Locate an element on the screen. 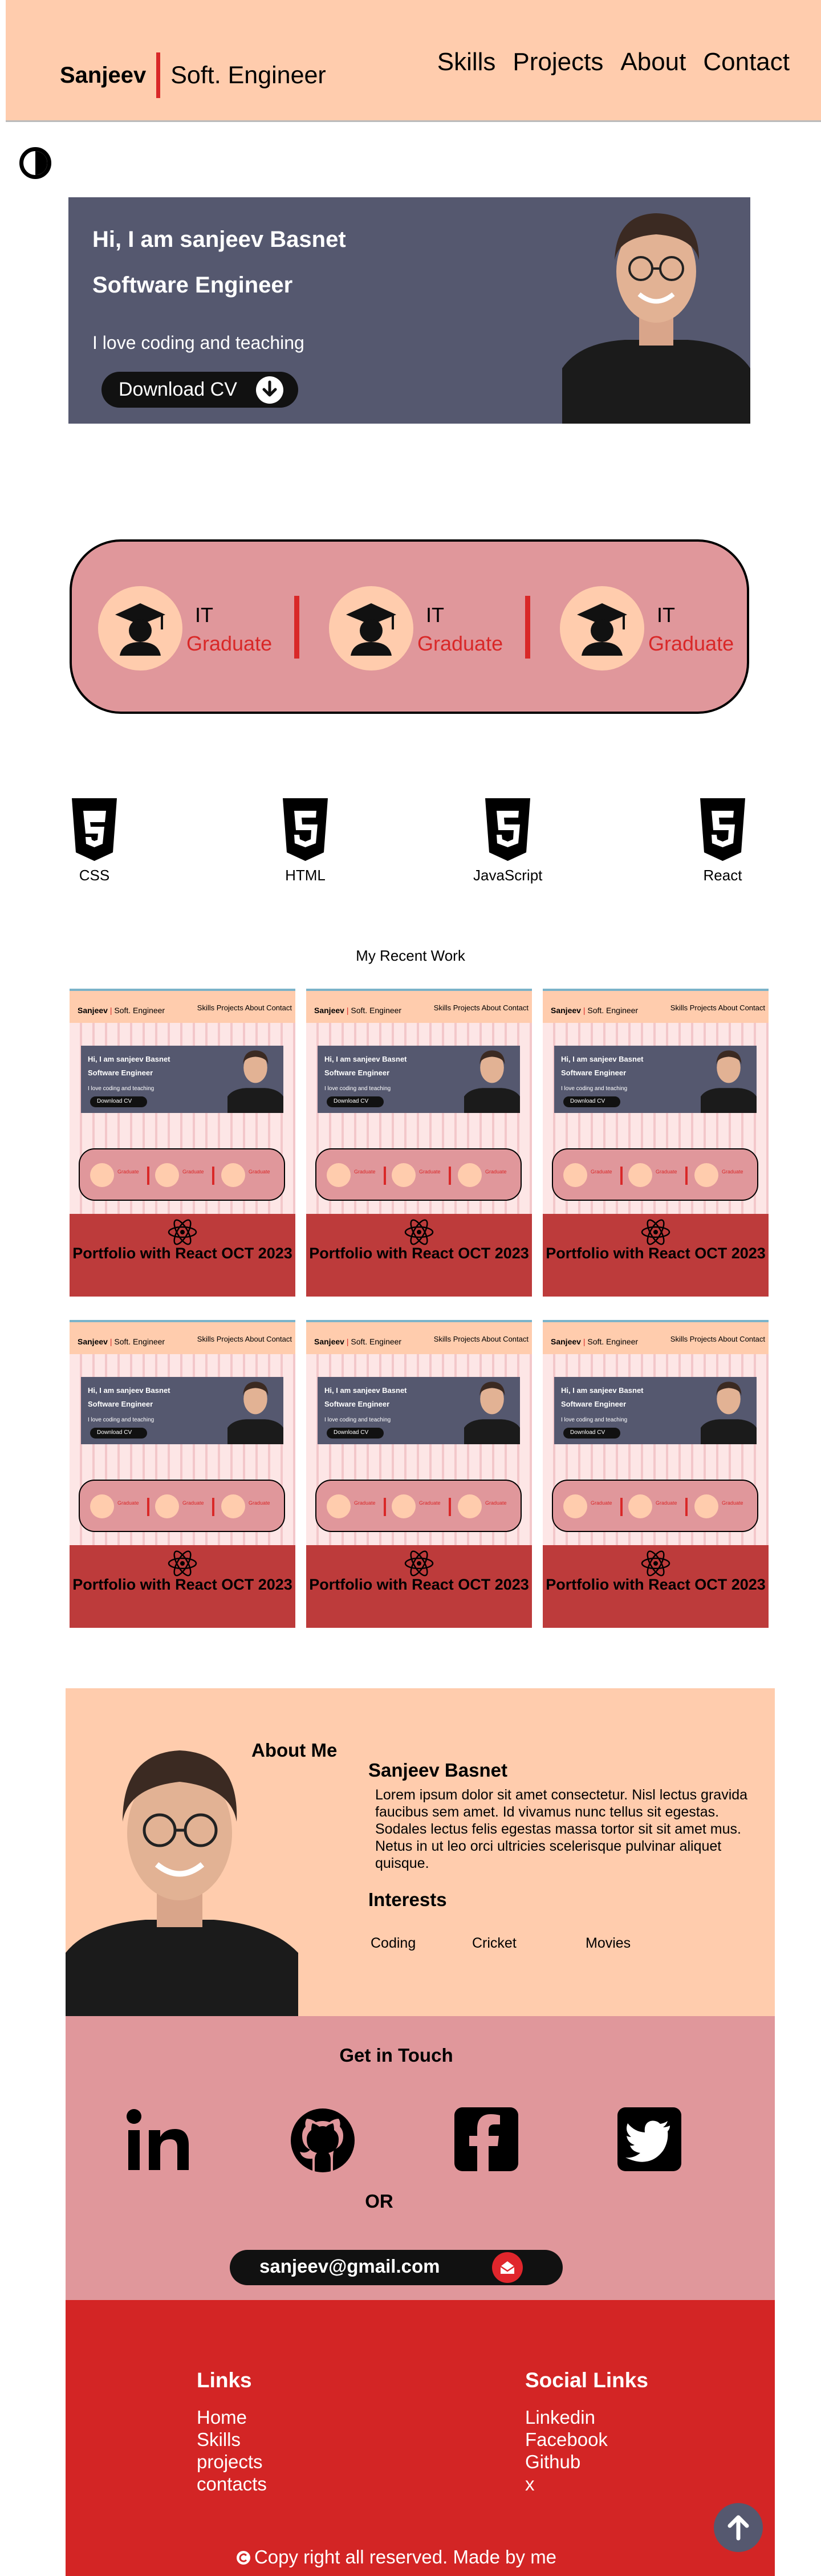 The width and height of the screenshot is (821, 2576). contact-section: Get in Touch OR sanjeev@gmail.com is located at coordinates (421, 2158).